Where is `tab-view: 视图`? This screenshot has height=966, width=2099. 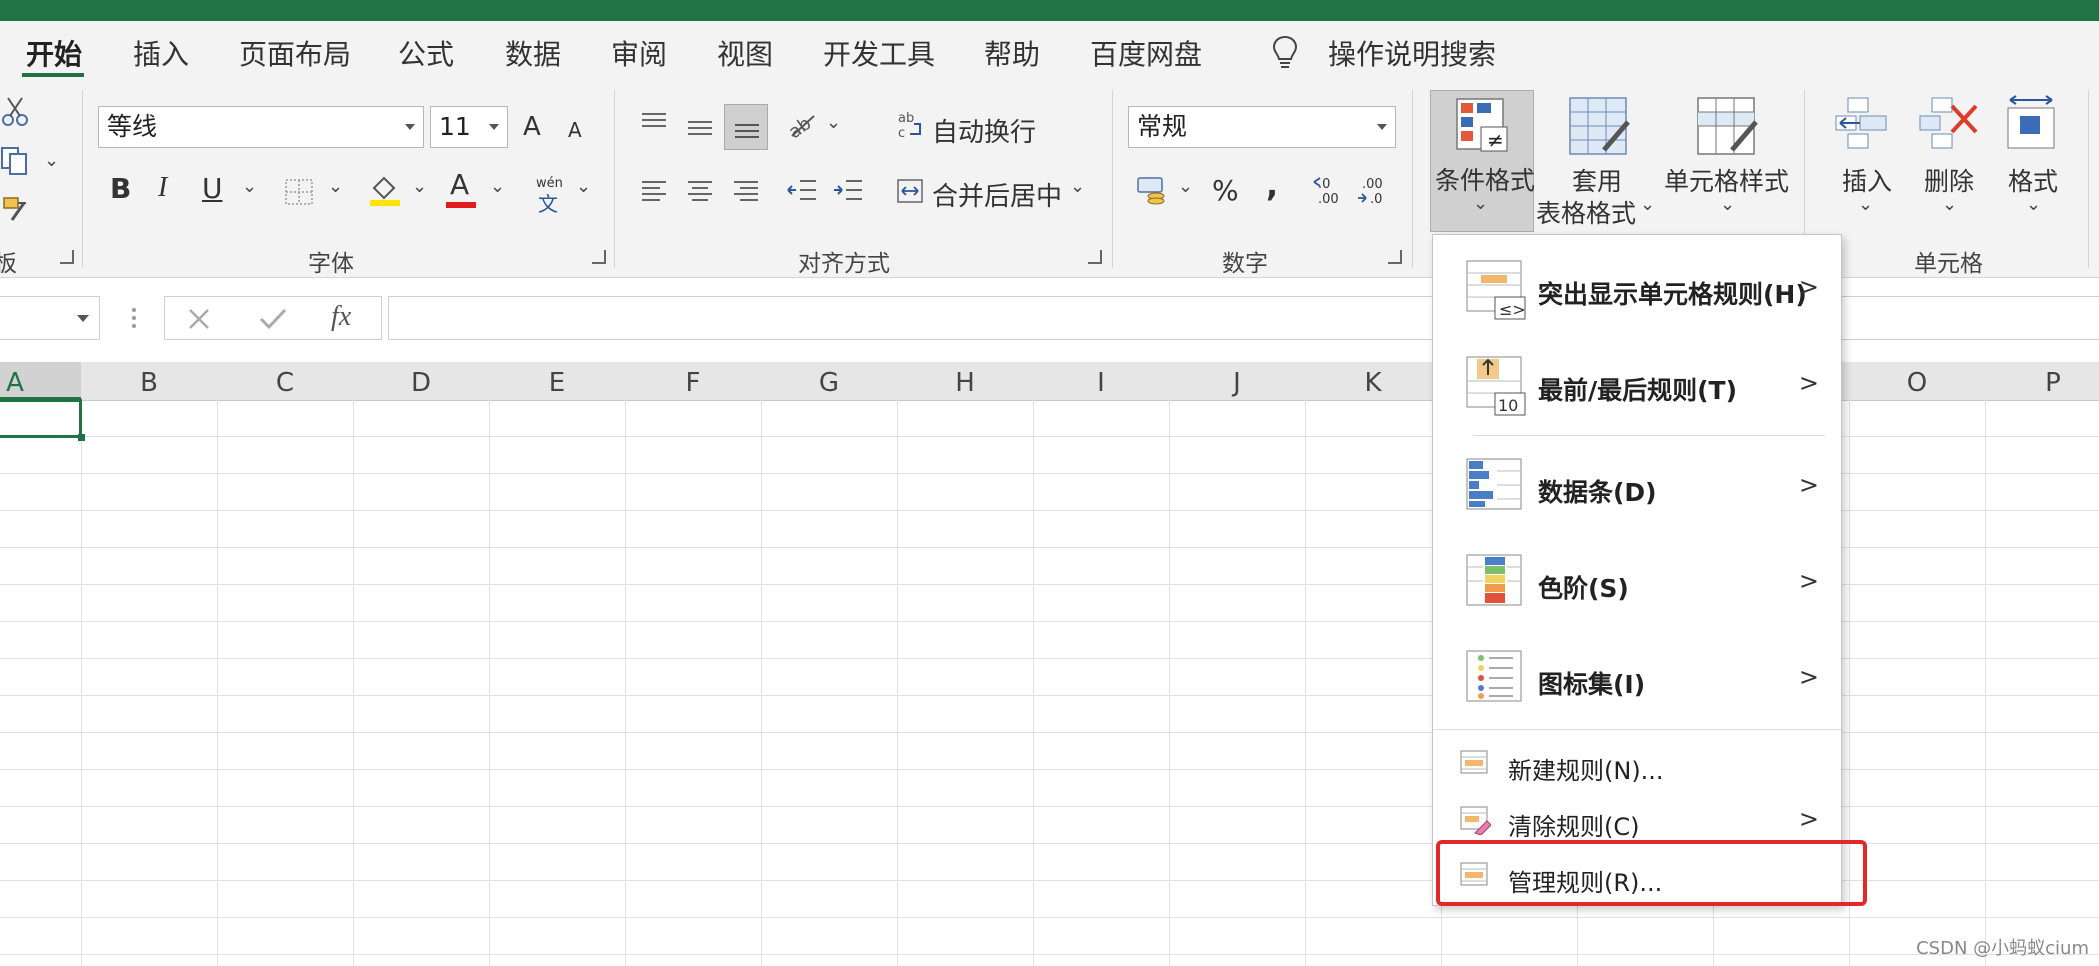
tab-view: 视图 is located at coordinates (745, 53).